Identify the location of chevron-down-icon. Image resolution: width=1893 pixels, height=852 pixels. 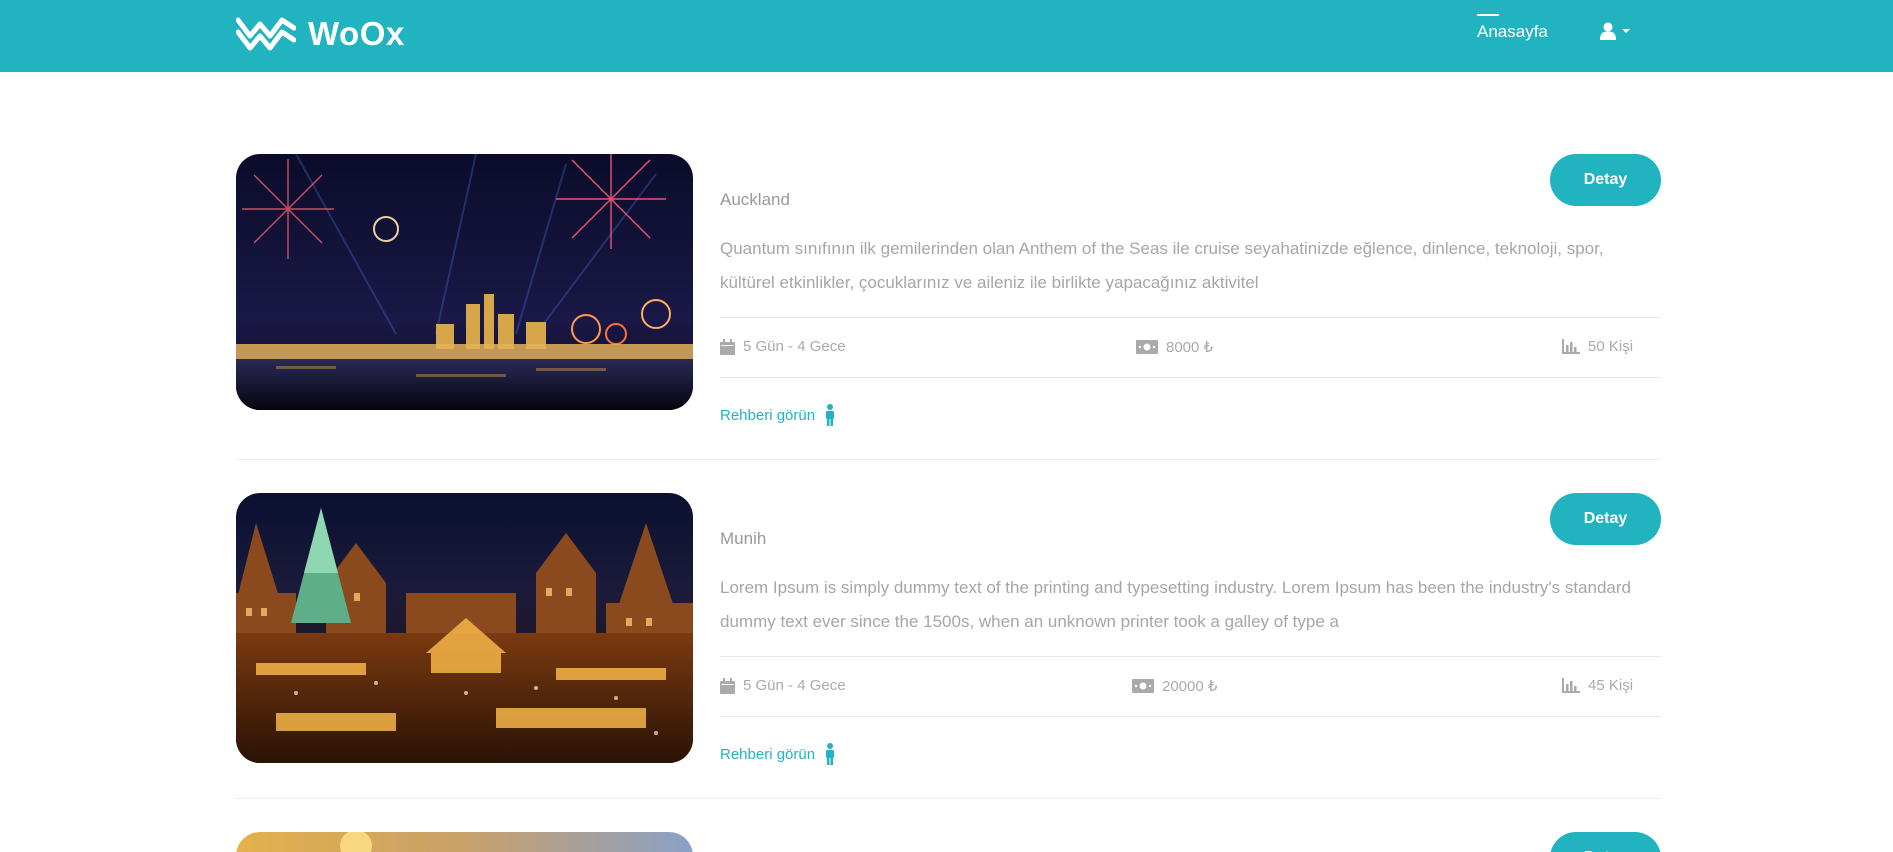
(1626, 31).